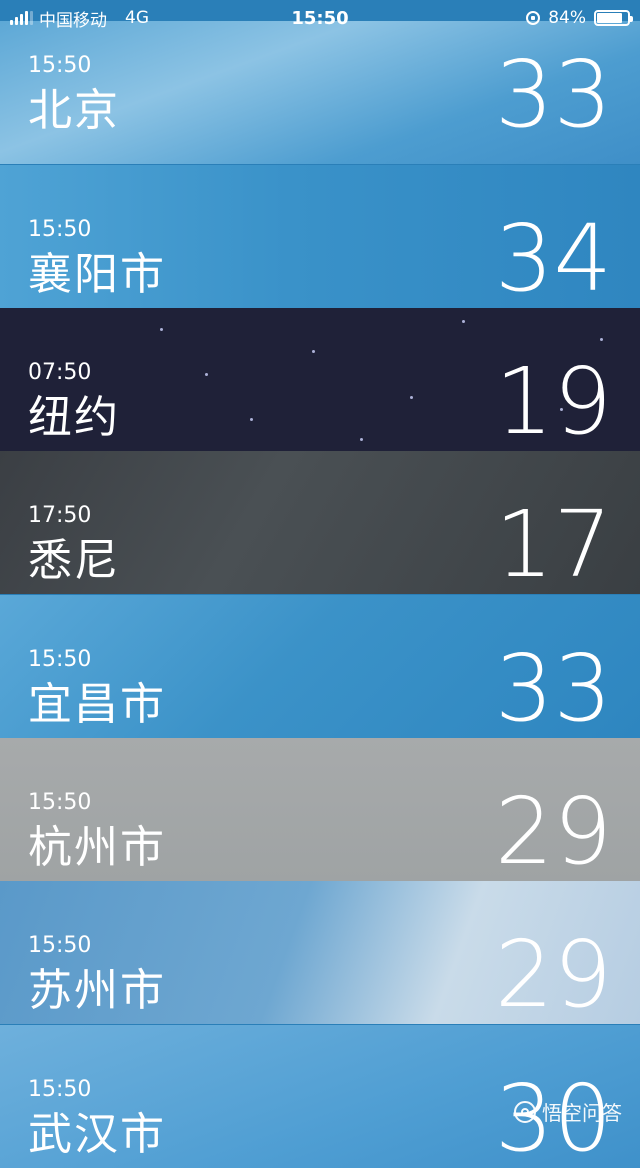 This screenshot has height=1168, width=640. I want to click on watermark-text: 悟空问答, so click(582, 1113).